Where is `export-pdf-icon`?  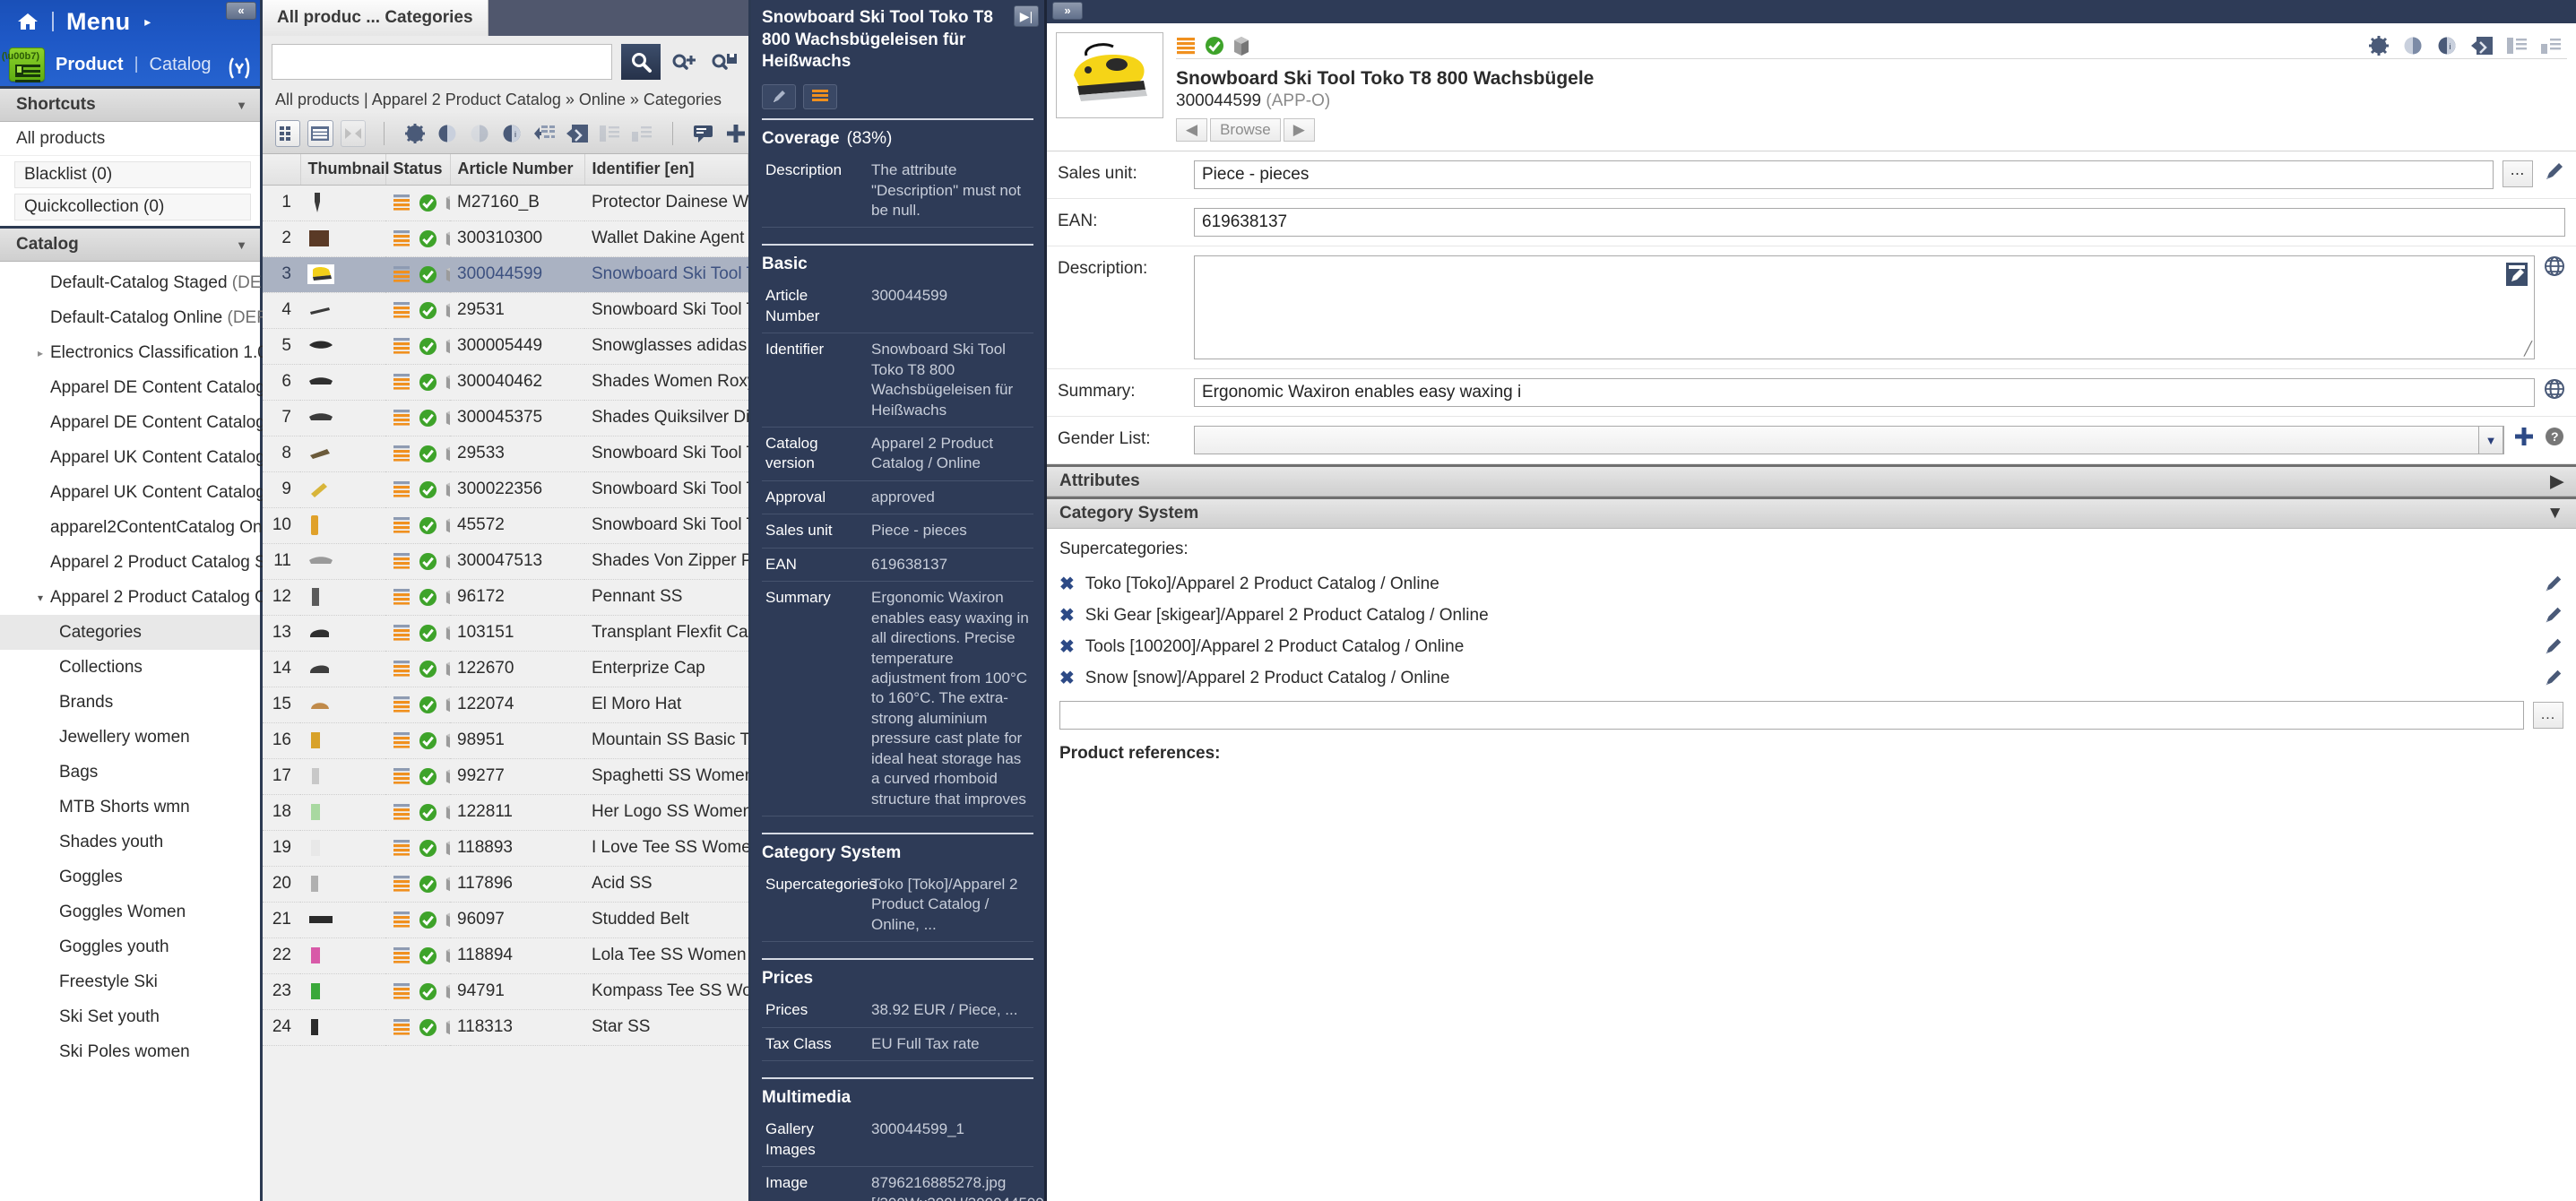
export-pdf-icon is located at coordinates (2482, 45).